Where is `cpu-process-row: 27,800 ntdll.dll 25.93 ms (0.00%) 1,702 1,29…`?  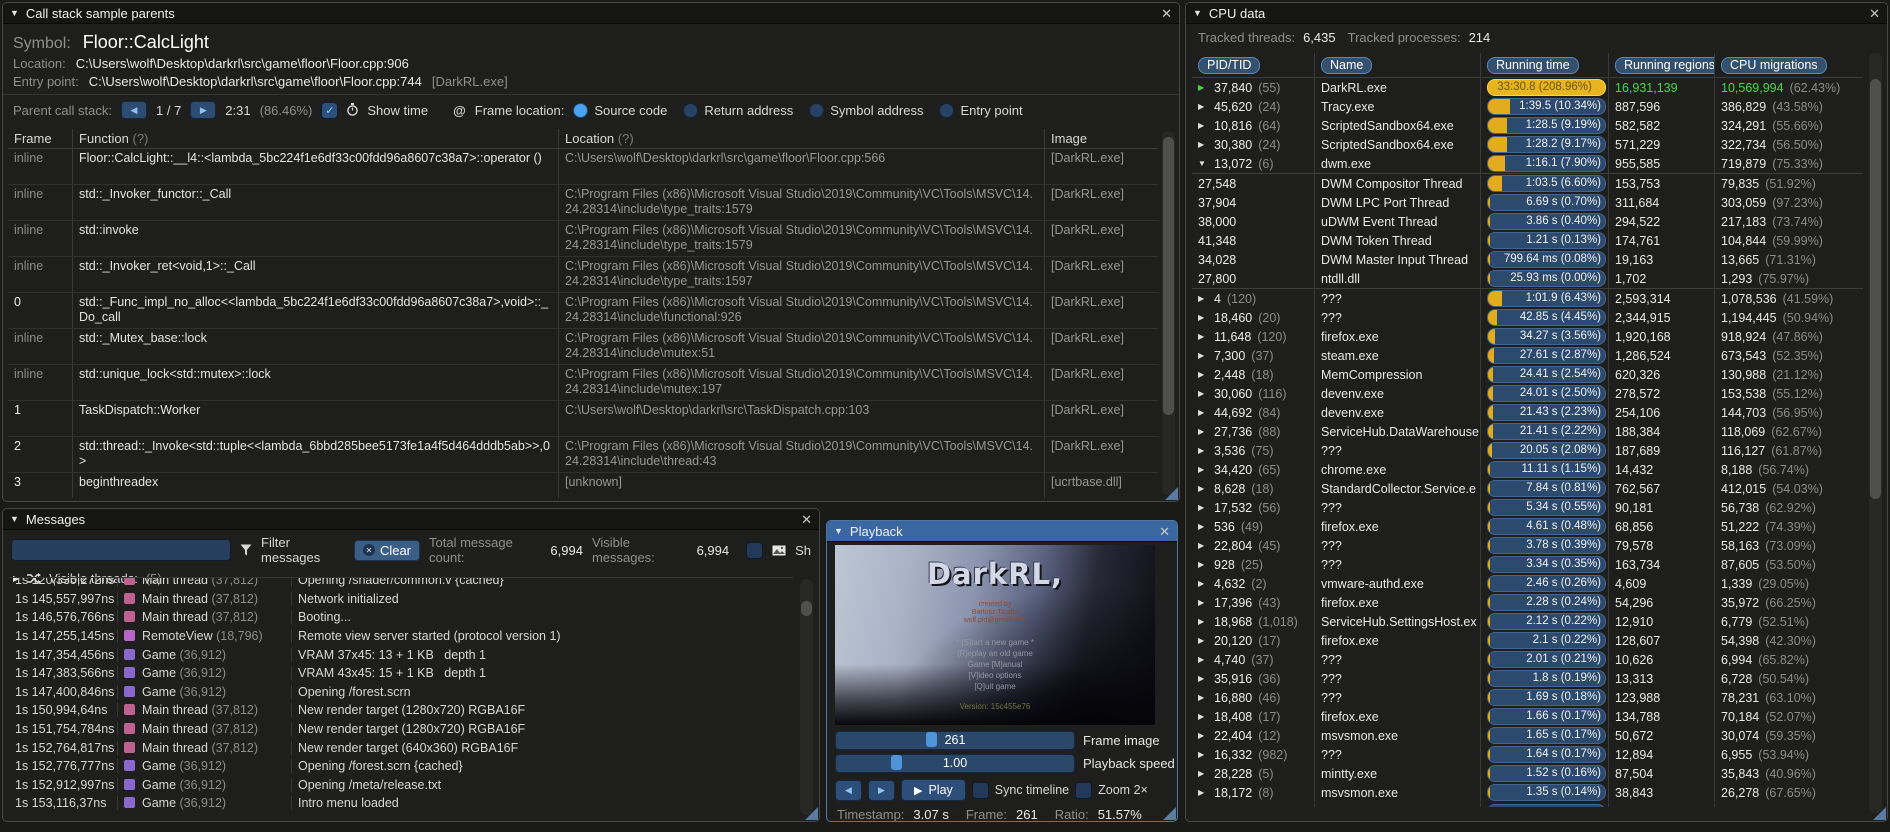 cpu-process-row: 27,800 ntdll.dll 25.93 ms (0.00%) 1,702 1,29… is located at coordinates (1527, 279).